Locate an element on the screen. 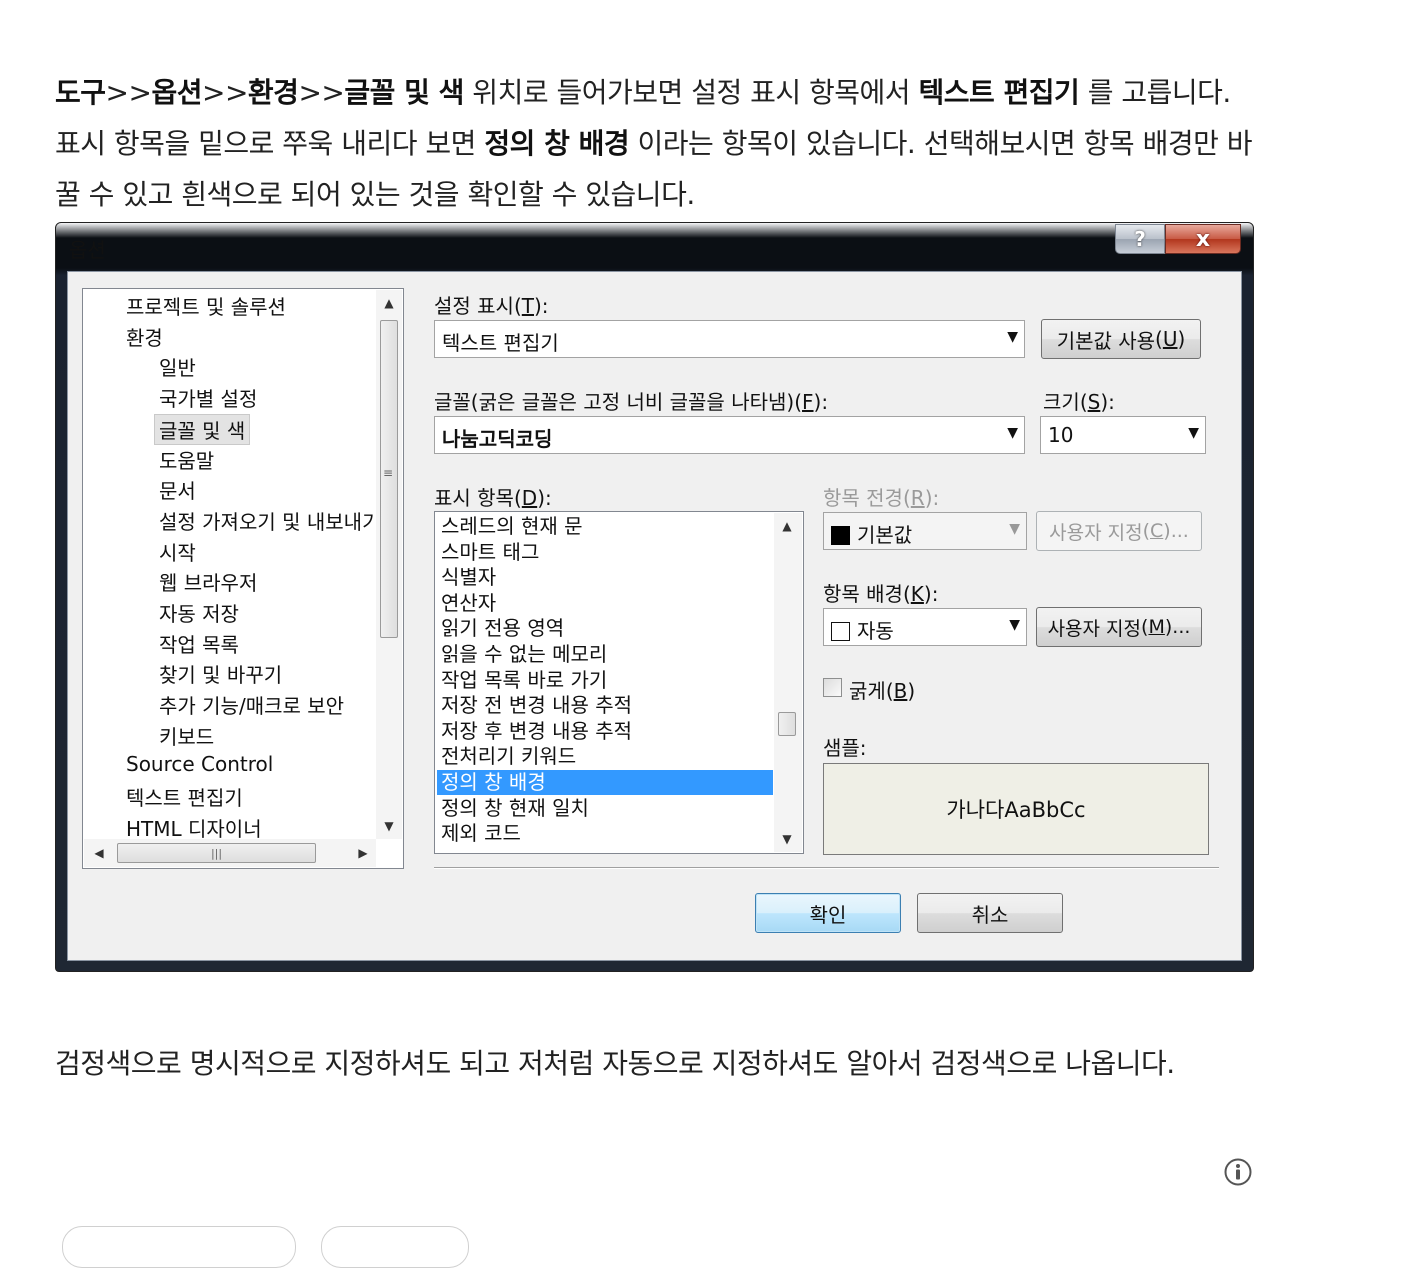 This screenshot has height=1268, width=1404. list-item: 스마트 태그 is located at coordinates (490, 552).